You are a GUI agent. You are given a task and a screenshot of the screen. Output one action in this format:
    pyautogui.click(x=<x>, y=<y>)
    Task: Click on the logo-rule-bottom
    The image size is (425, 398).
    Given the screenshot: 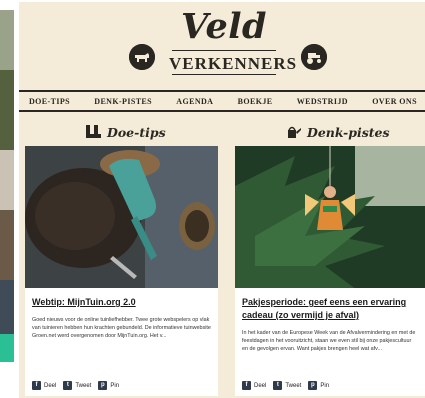 What is the action you would take?
    pyautogui.click(x=224, y=74)
    